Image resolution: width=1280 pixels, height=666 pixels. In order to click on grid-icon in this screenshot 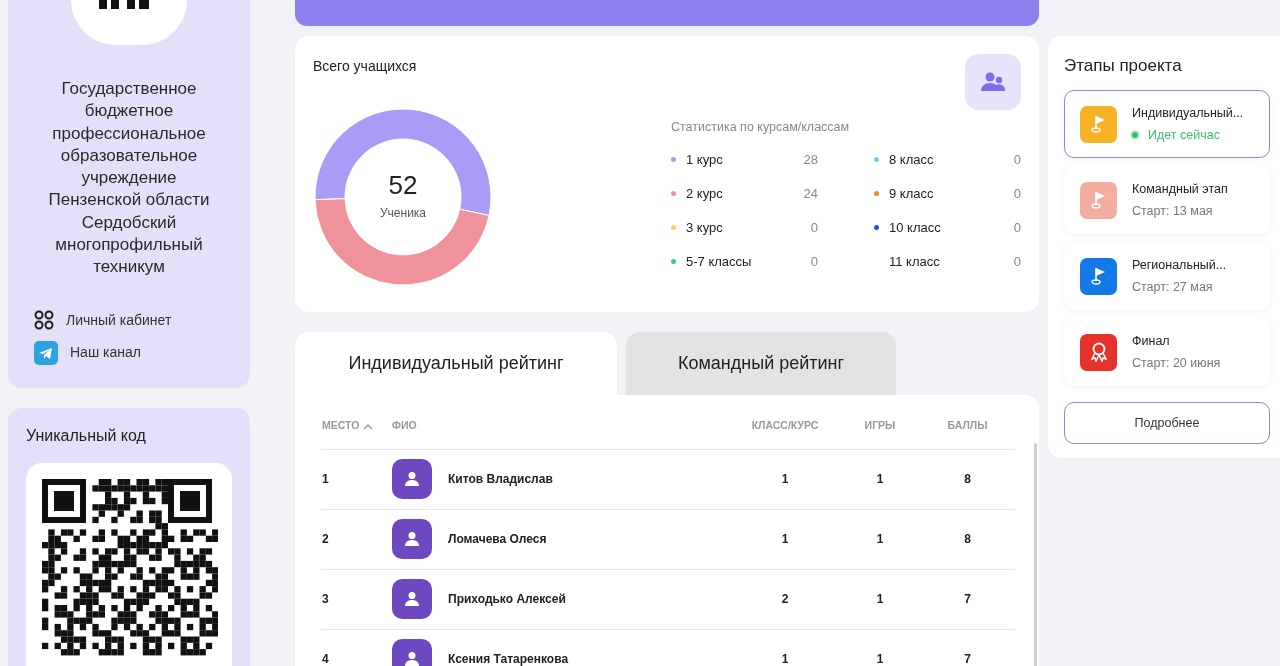, I will do `click(44, 320)`.